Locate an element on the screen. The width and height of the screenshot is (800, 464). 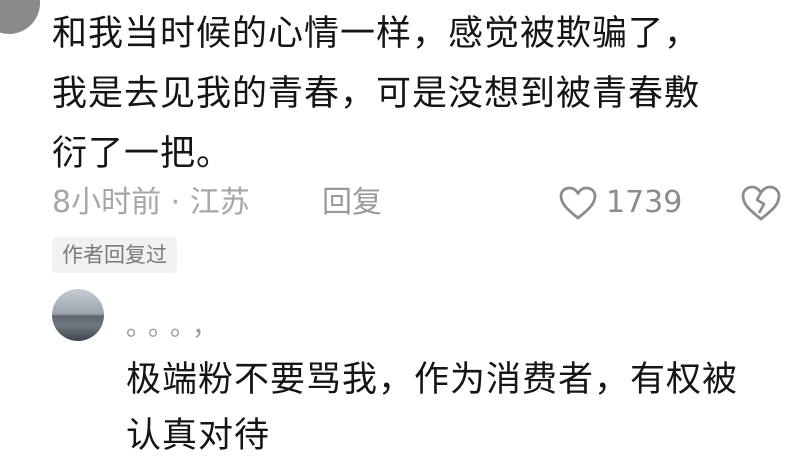
heart-icon is located at coordinates (578, 203).